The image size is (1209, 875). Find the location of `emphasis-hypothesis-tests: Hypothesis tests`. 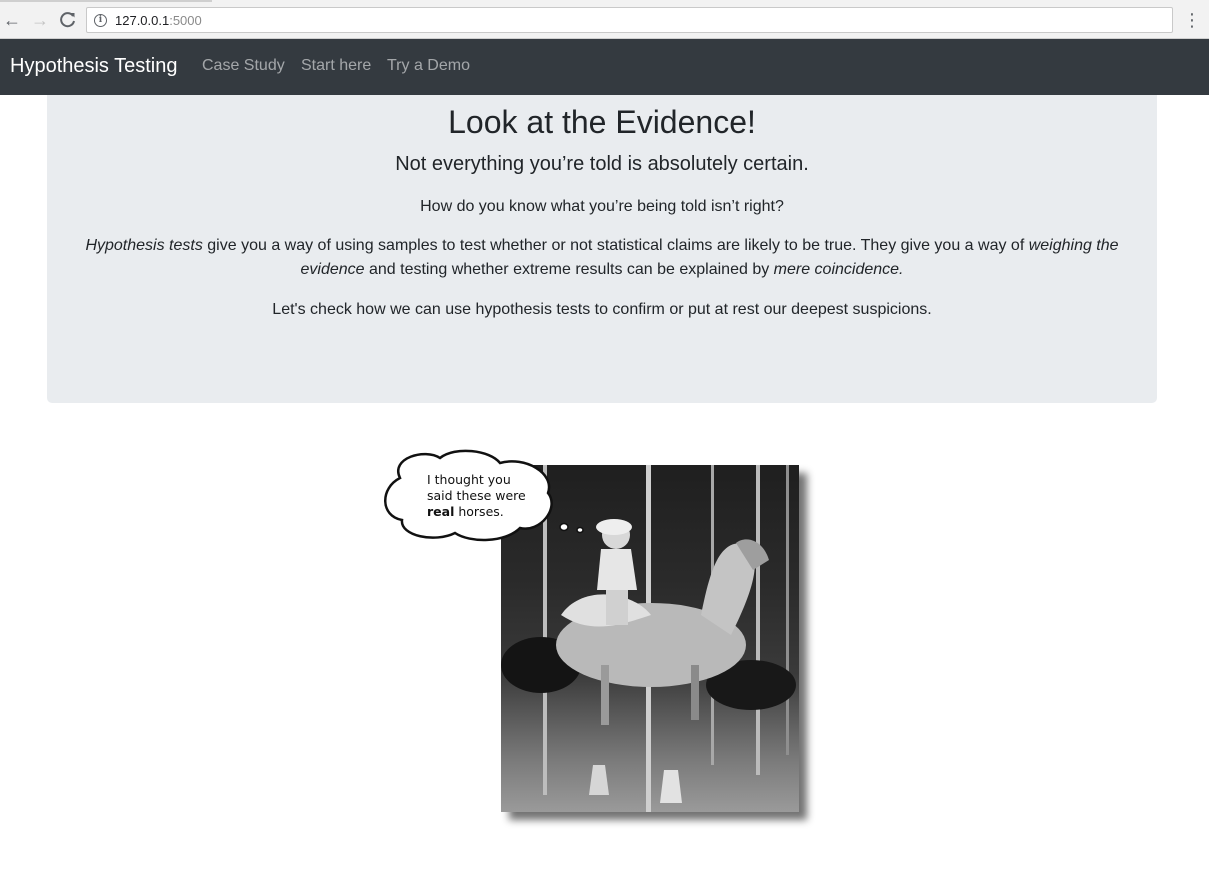

emphasis-hypothesis-tests: Hypothesis tests is located at coordinates (144, 245).